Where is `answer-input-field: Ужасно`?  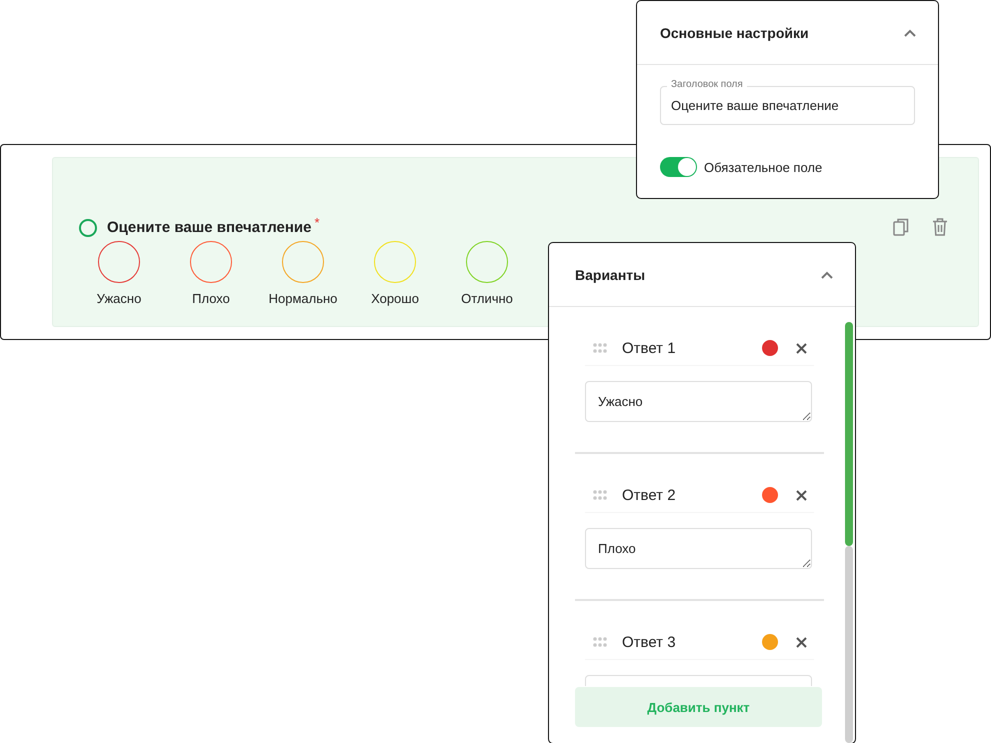
answer-input-field: Ужасно is located at coordinates (698, 401).